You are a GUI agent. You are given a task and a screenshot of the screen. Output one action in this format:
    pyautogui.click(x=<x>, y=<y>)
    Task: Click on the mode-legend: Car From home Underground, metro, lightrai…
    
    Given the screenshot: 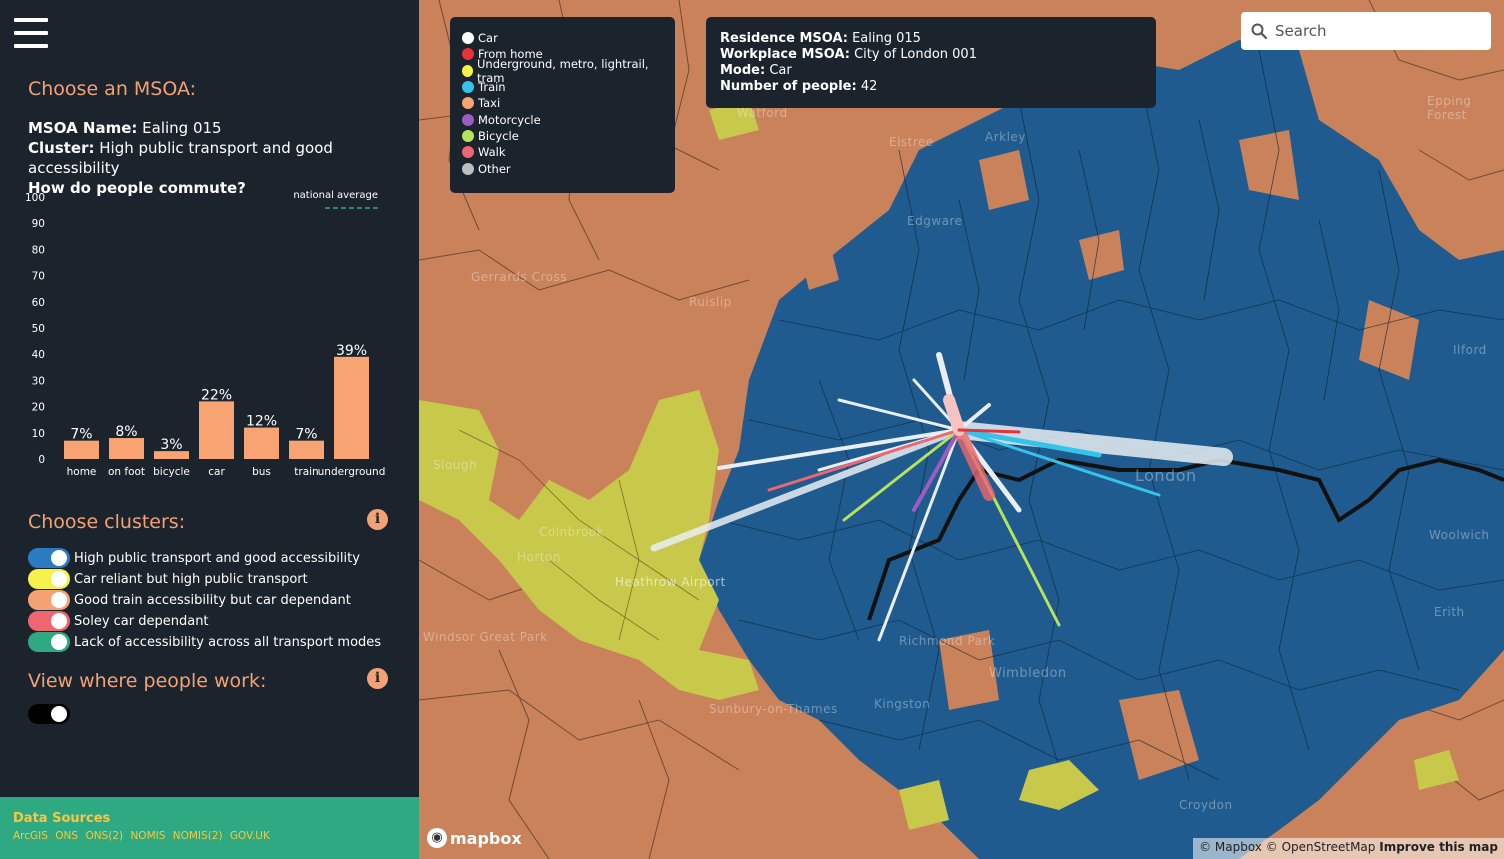 What is the action you would take?
    pyautogui.click(x=562, y=105)
    